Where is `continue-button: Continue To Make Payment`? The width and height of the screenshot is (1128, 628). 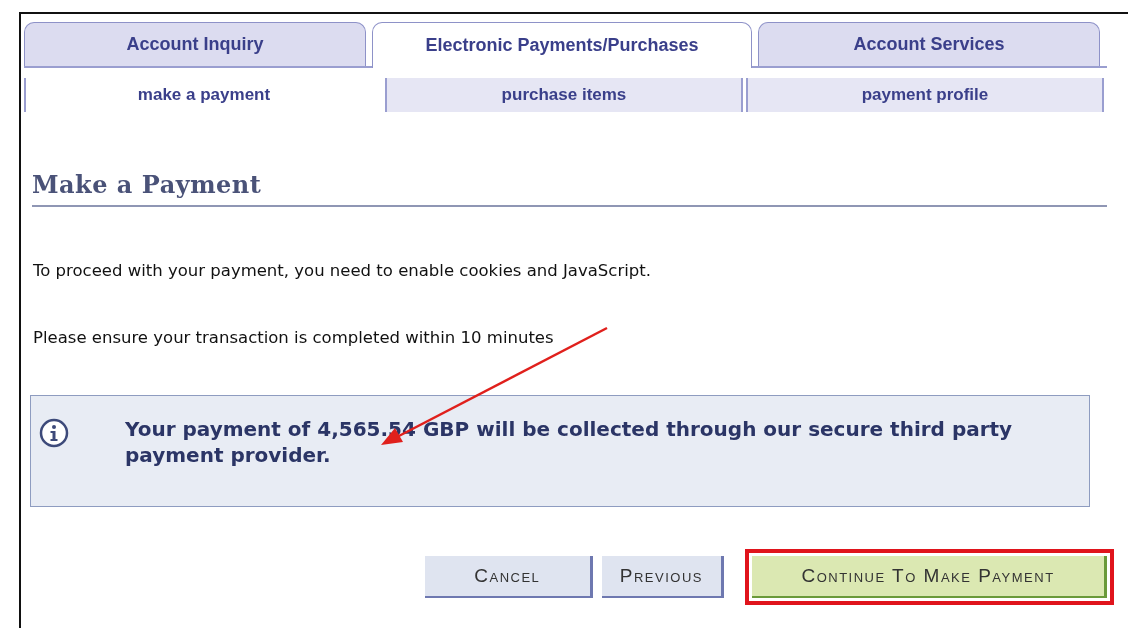 continue-button: Continue To Make Payment is located at coordinates (929, 577).